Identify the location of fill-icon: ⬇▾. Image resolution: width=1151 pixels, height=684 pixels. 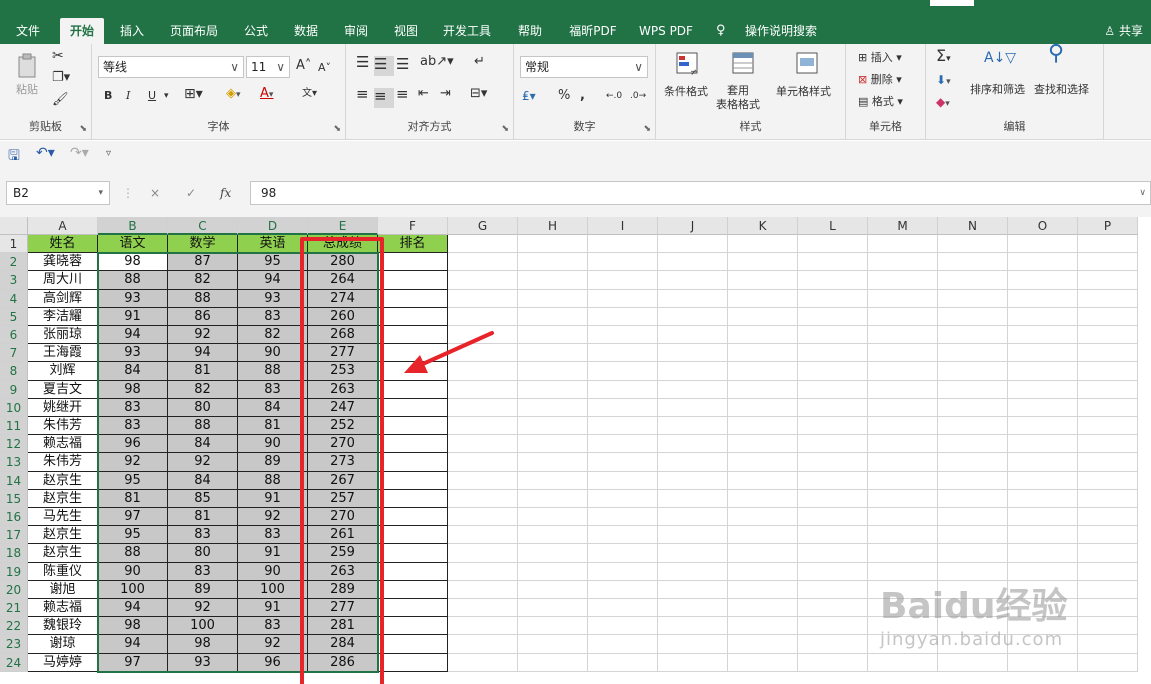
(943, 81).